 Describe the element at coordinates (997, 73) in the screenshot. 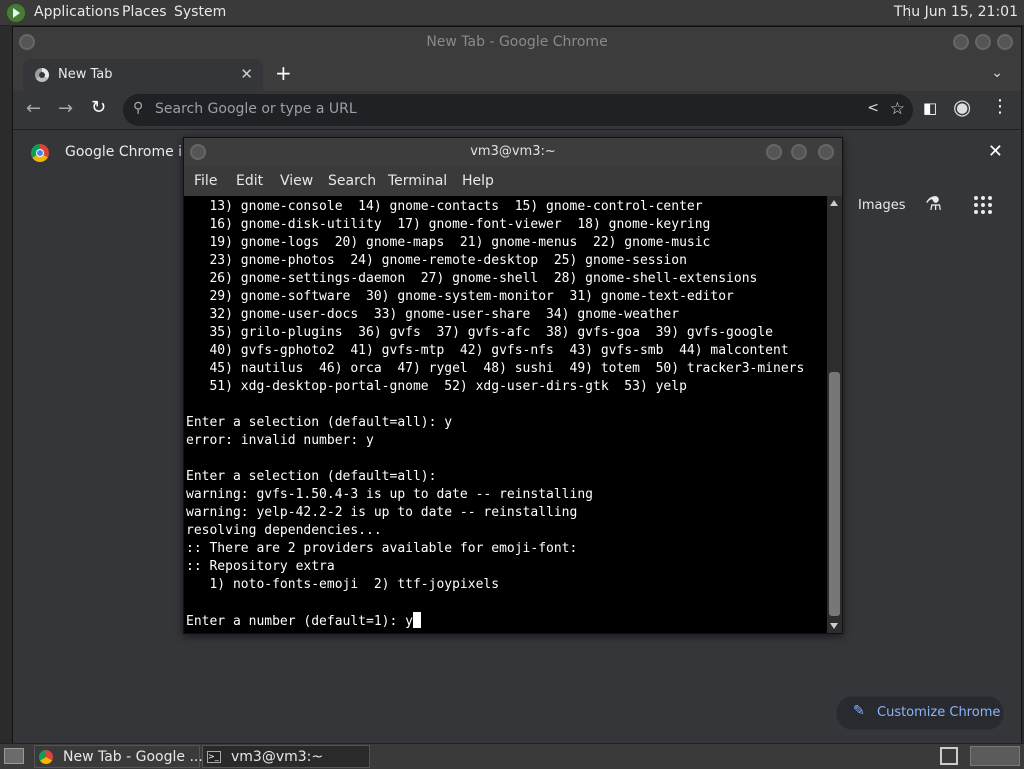

I see `tab-search-chevron-down-icon: ⌄` at that location.